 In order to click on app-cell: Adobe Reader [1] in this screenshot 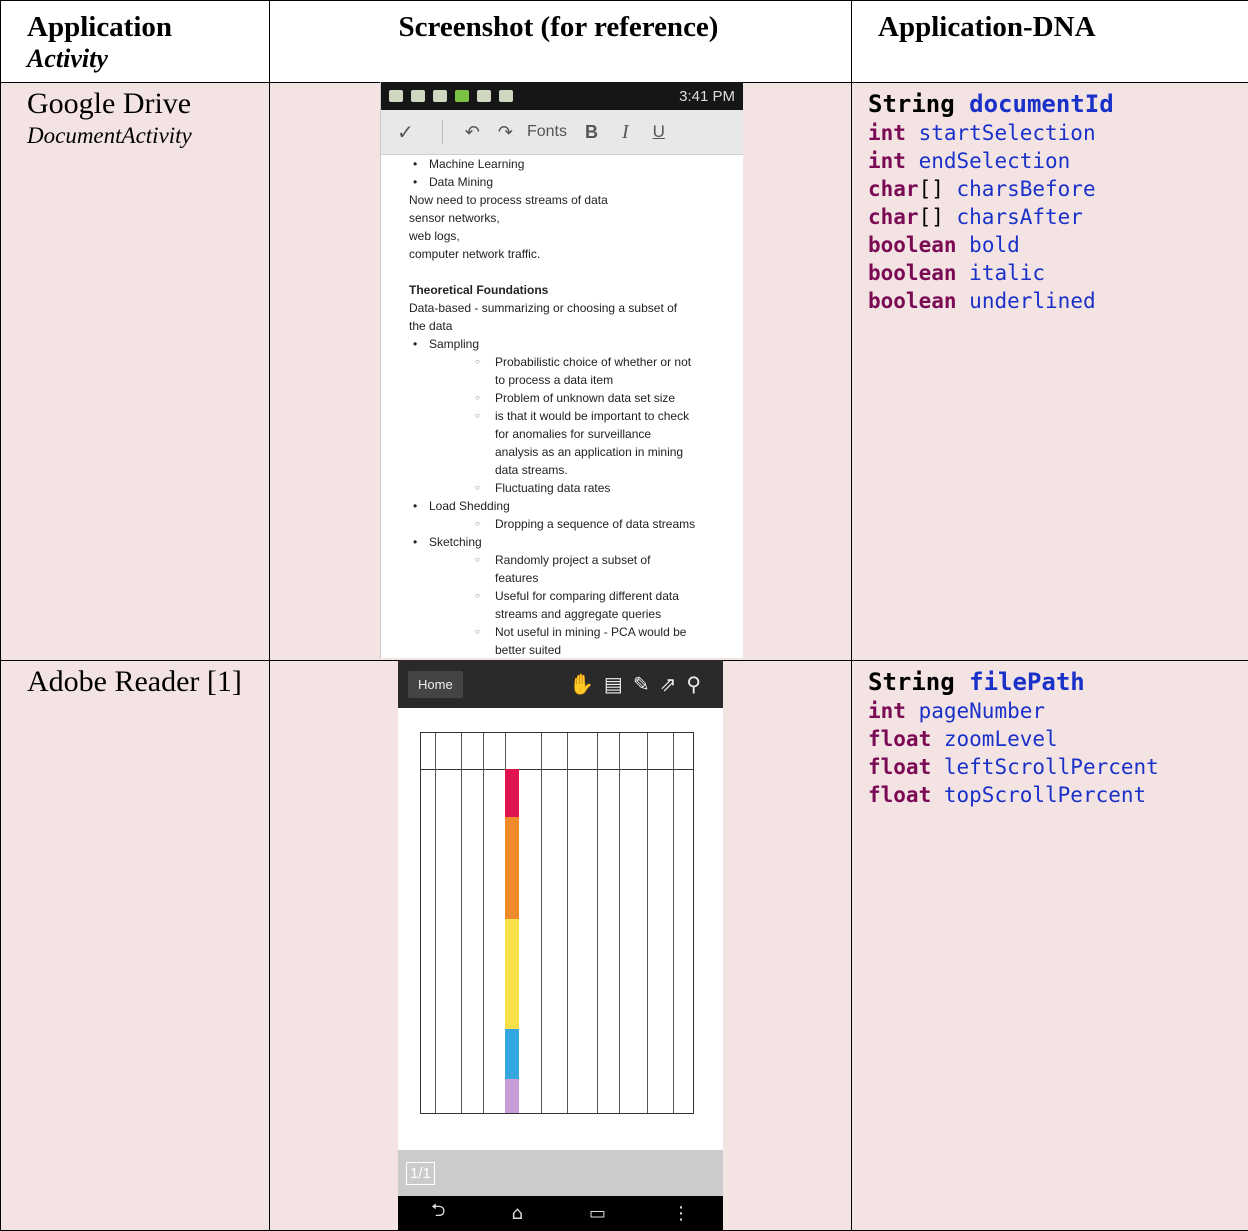, I will do `click(135, 946)`.